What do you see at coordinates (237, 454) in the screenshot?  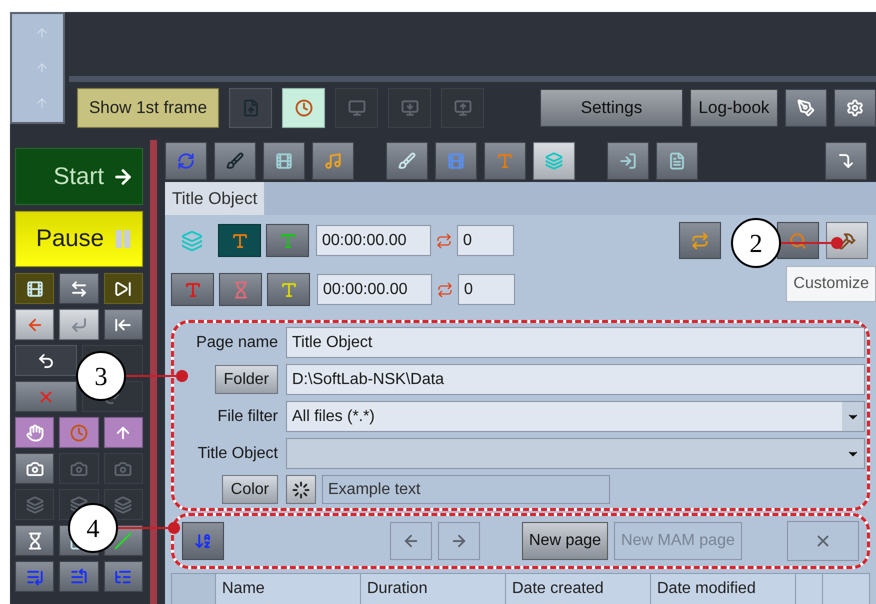 I see `title-object-label: Title Object` at bounding box center [237, 454].